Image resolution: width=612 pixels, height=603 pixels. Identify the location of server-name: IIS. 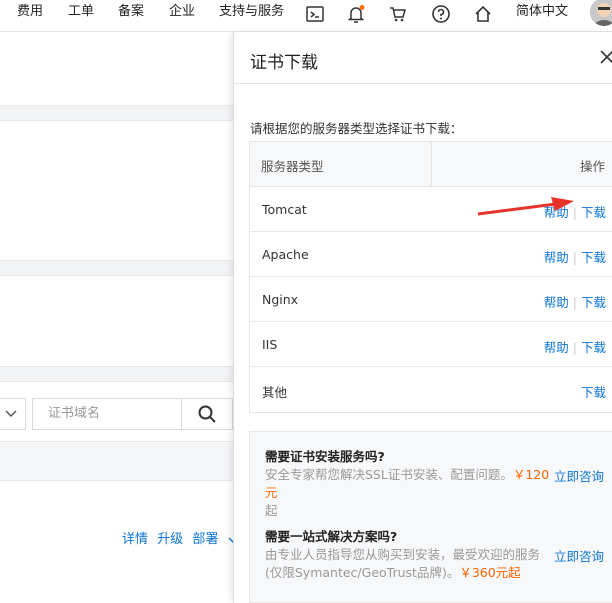
(270, 344).